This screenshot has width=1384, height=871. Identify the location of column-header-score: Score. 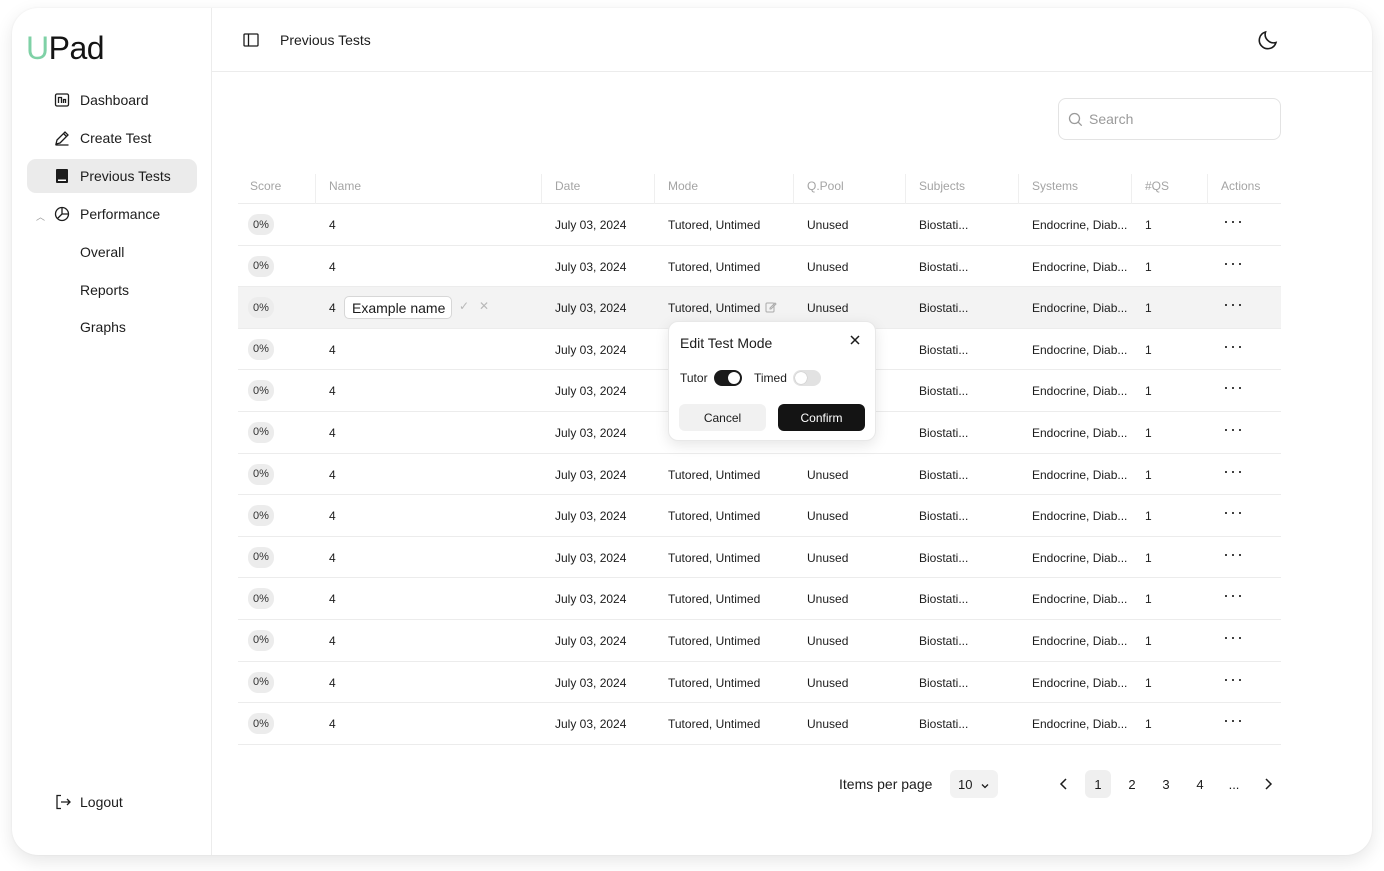
(265, 186).